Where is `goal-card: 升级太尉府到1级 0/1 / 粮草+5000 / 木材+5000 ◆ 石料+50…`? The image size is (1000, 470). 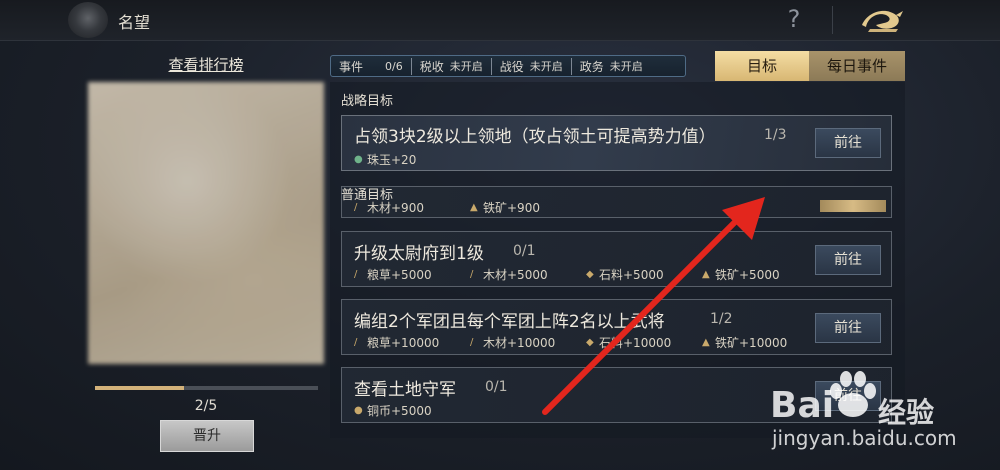 goal-card: 升级太尉府到1级 0/1 / 粮草+5000 / 木材+5000 ◆ 石料+50… is located at coordinates (616, 259).